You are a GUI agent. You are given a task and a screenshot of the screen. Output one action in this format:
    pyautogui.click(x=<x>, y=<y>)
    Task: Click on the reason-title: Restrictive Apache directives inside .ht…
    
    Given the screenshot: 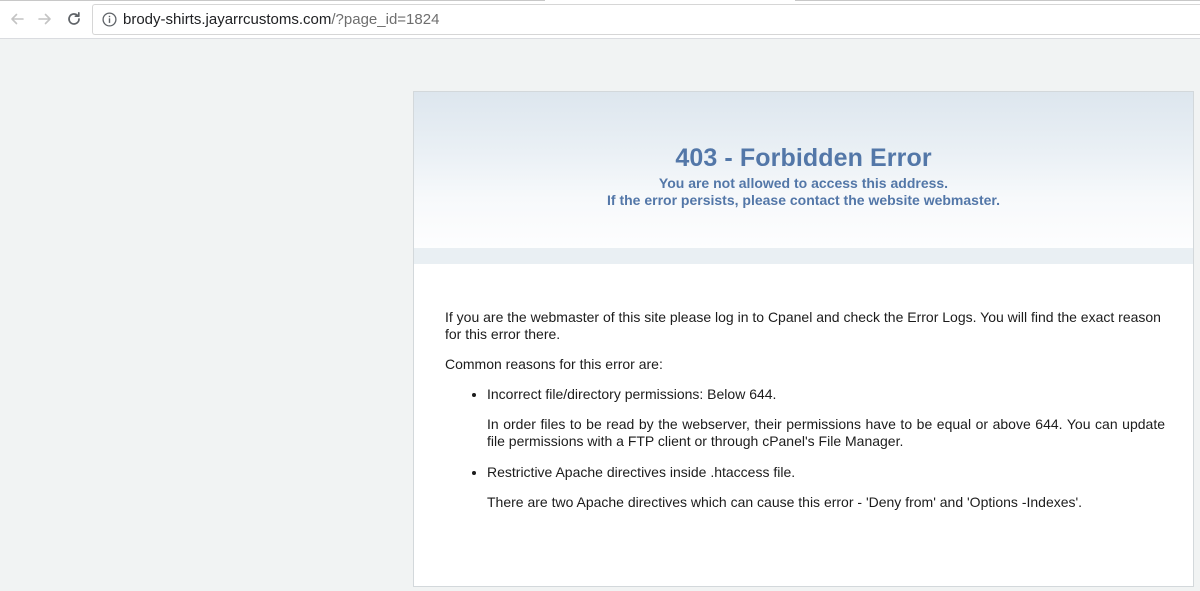 What is the action you would take?
    pyautogui.click(x=641, y=472)
    